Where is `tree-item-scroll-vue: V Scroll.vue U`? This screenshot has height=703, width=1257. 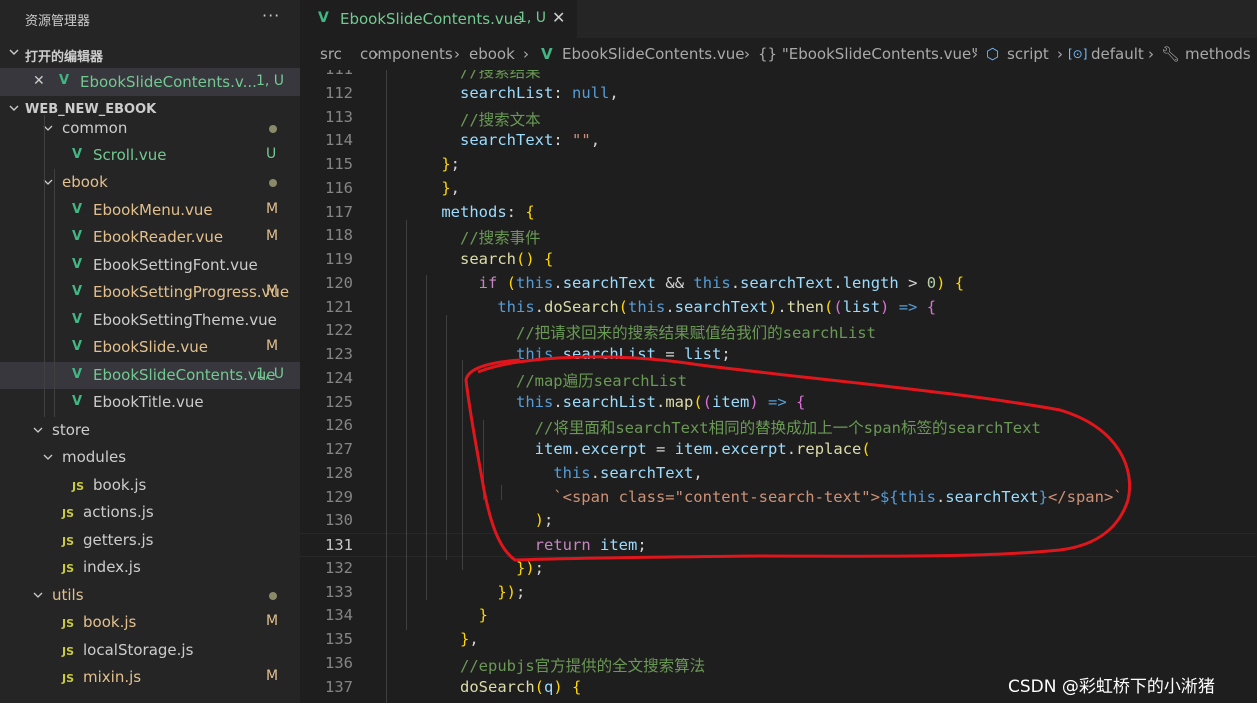 tree-item-scroll-vue: V Scroll.vue U is located at coordinates (150, 155).